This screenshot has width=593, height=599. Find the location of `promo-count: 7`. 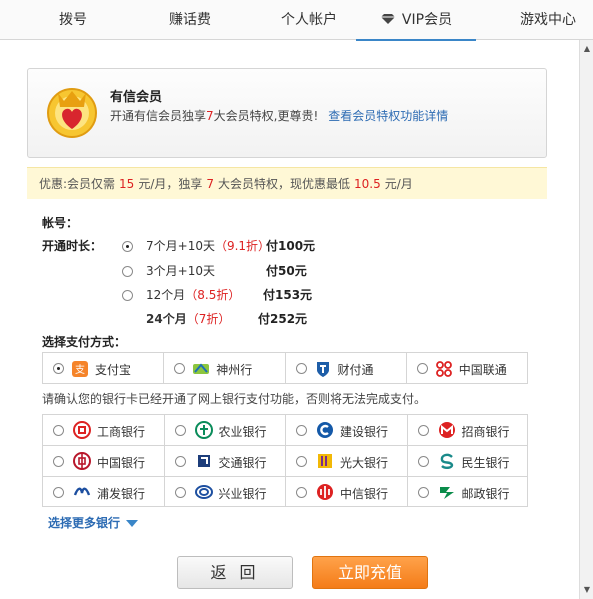

promo-count: 7 is located at coordinates (210, 184).